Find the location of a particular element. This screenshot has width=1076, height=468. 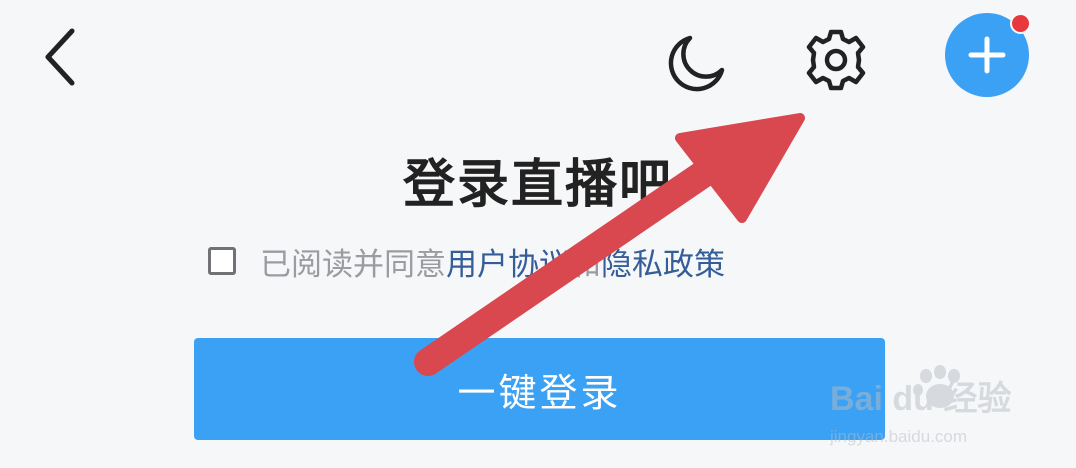

agreement-row: 已阅读并同意 用户协议 和 隐私政策 is located at coordinates (466, 261).